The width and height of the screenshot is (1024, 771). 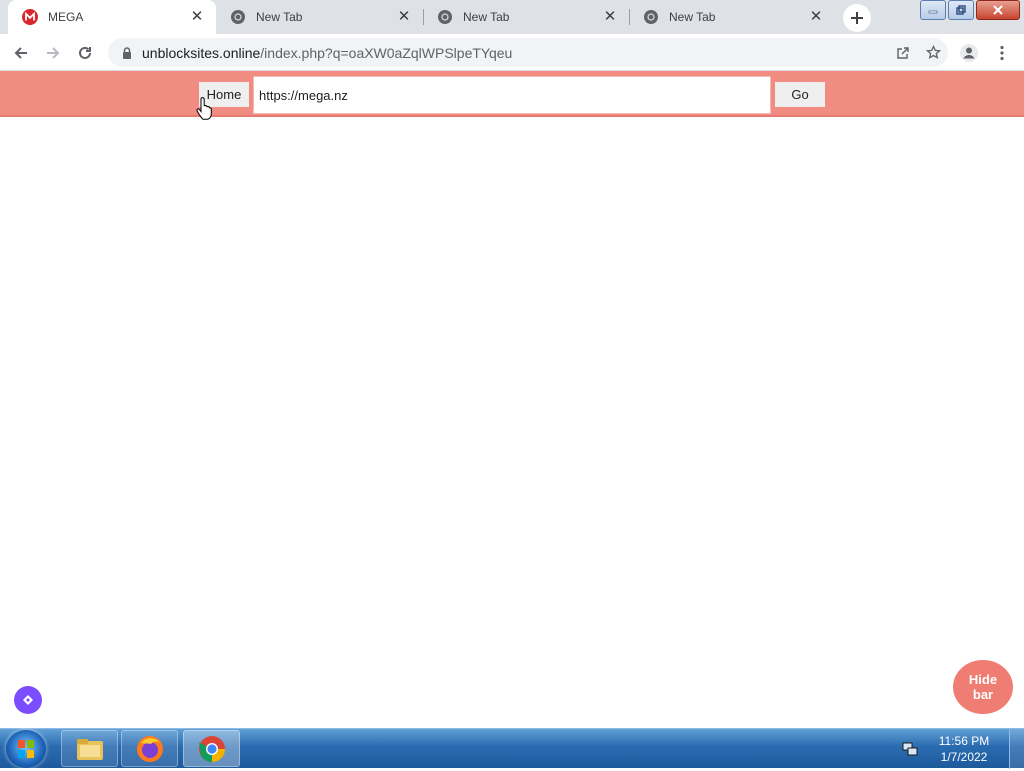 I want to click on more-vert-icon, so click(x=1002, y=53).